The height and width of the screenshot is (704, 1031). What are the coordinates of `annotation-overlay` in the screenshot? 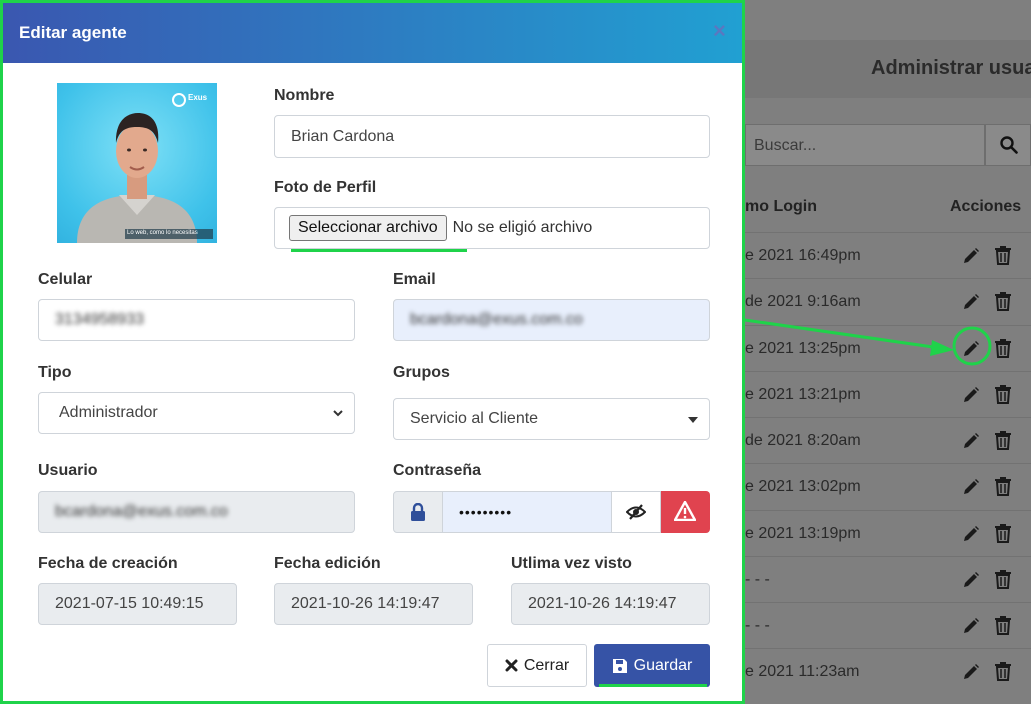 It's located at (868, 342).